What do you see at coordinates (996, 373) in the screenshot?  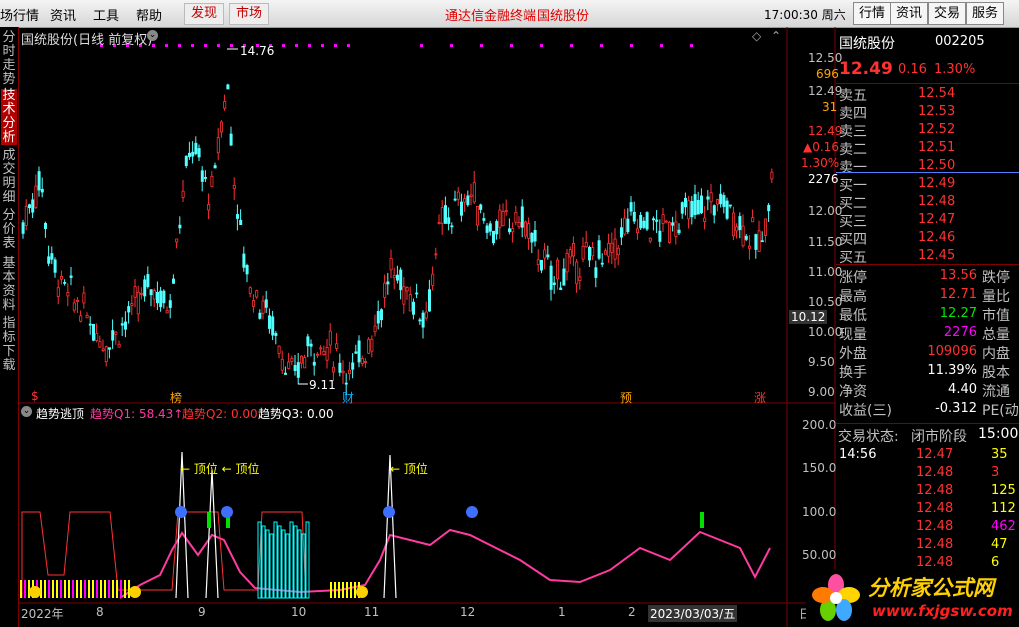 I see `stat-right-label: 股本` at bounding box center [996, 373].